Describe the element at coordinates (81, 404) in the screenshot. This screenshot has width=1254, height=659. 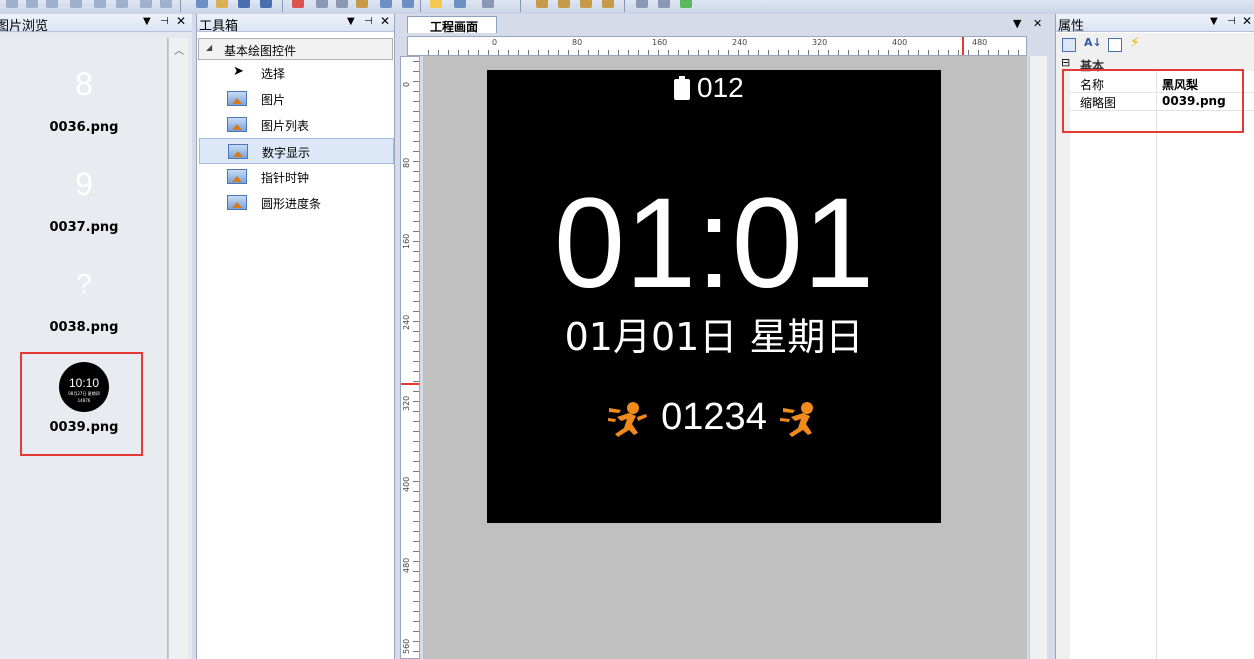
I see `selection-highlight` at that location.